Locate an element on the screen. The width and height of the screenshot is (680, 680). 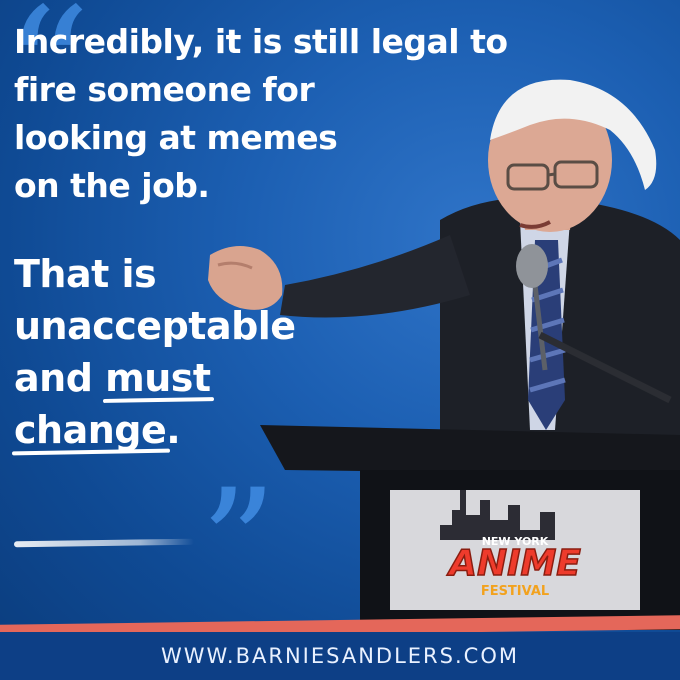
quote-line: Incredibly, it is still legal to is located at coordinates (261, 41).